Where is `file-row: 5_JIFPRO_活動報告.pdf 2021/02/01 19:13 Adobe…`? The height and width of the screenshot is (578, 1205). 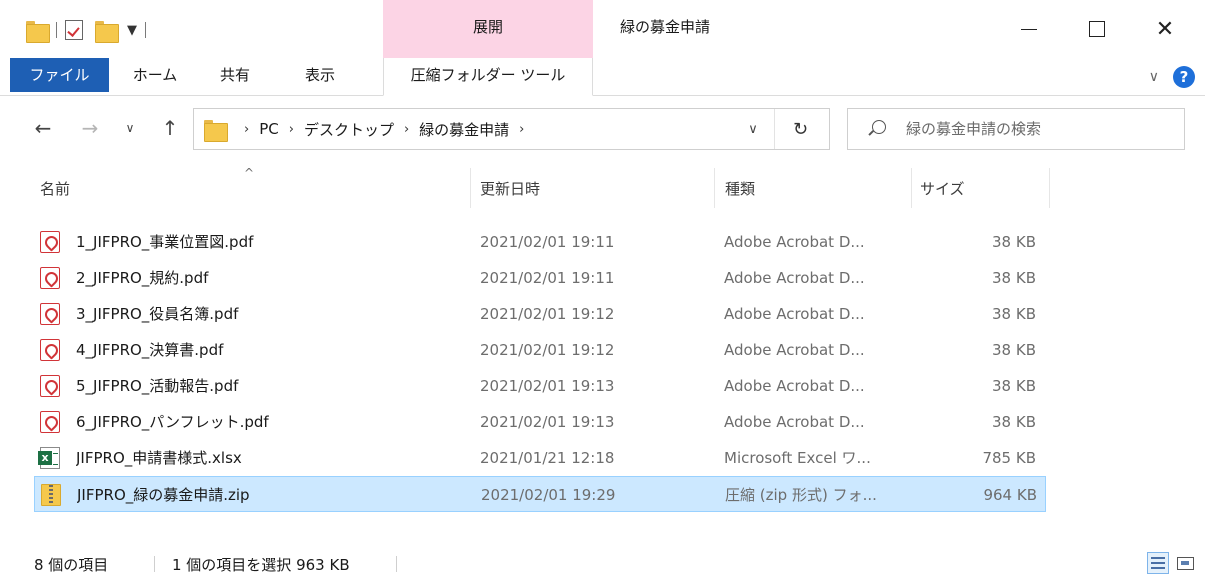
file-row: 5_JIFPRO_活動報告.pdf 2021/02/01 19:13 Adobe… is located at coordinates (540, 386).